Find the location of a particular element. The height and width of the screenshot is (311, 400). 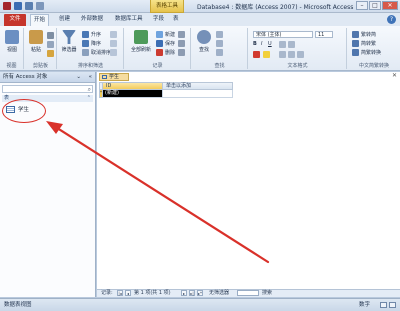

group-clipboard: 粘贴 剪贴板 is located at coordinates (41, 48).